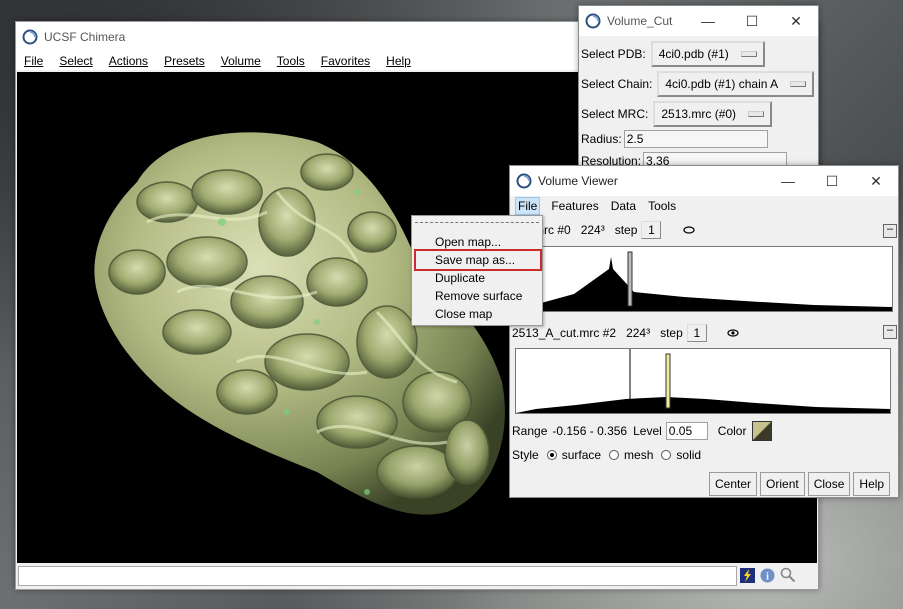  I want to click on select-chain-label: Select Chain:, so click(617, 84).